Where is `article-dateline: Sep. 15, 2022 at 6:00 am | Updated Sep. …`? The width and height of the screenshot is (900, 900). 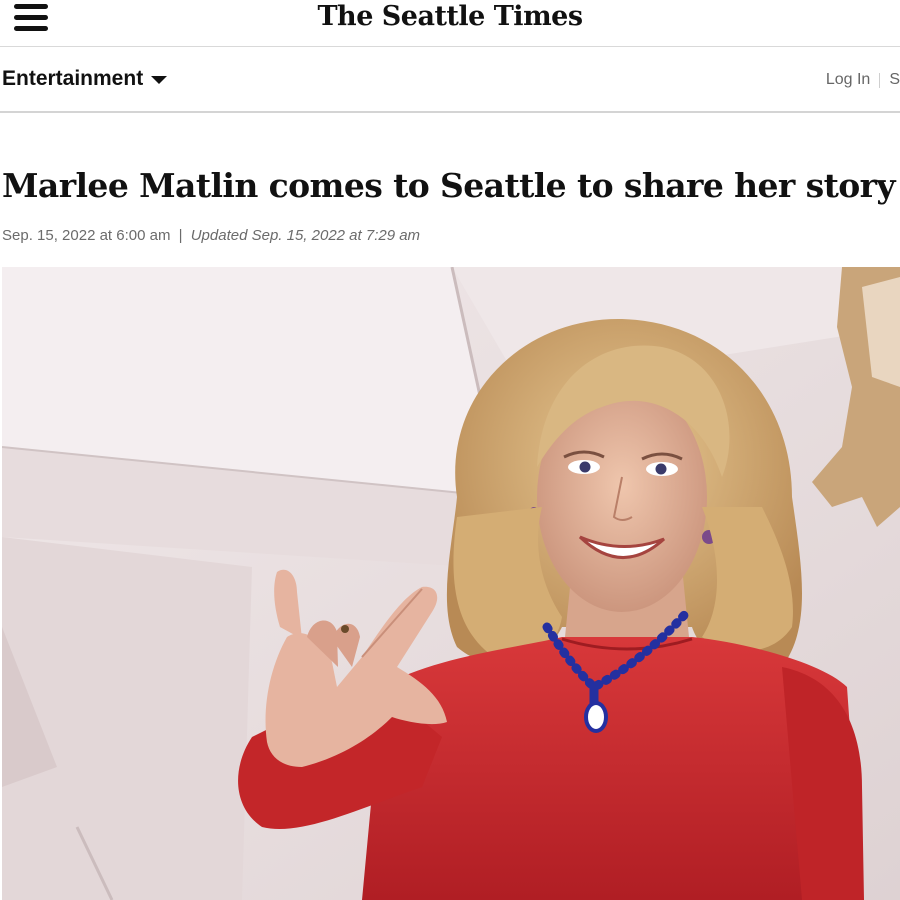 article-dateline: Sep. 15, 2022 at 6:00 am | Updated Sep. … is located at coordinates (211, 235).